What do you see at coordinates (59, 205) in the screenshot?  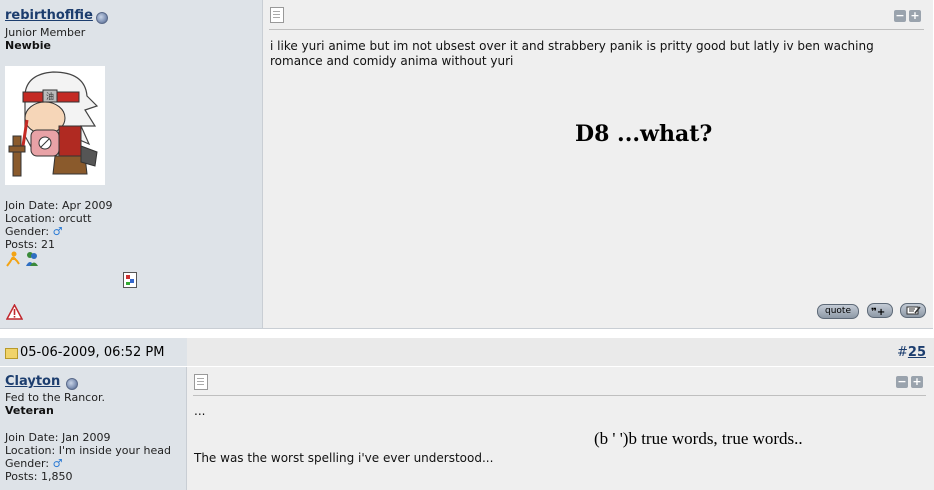 I see `join-date: Join Date: Apr 2009` at bounding box center [59, 205].